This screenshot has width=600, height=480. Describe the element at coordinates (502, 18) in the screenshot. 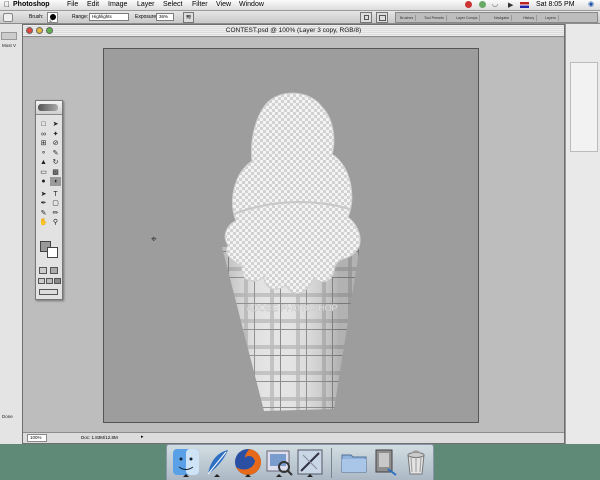

I see `tab-navigator: Navigator` at that location.